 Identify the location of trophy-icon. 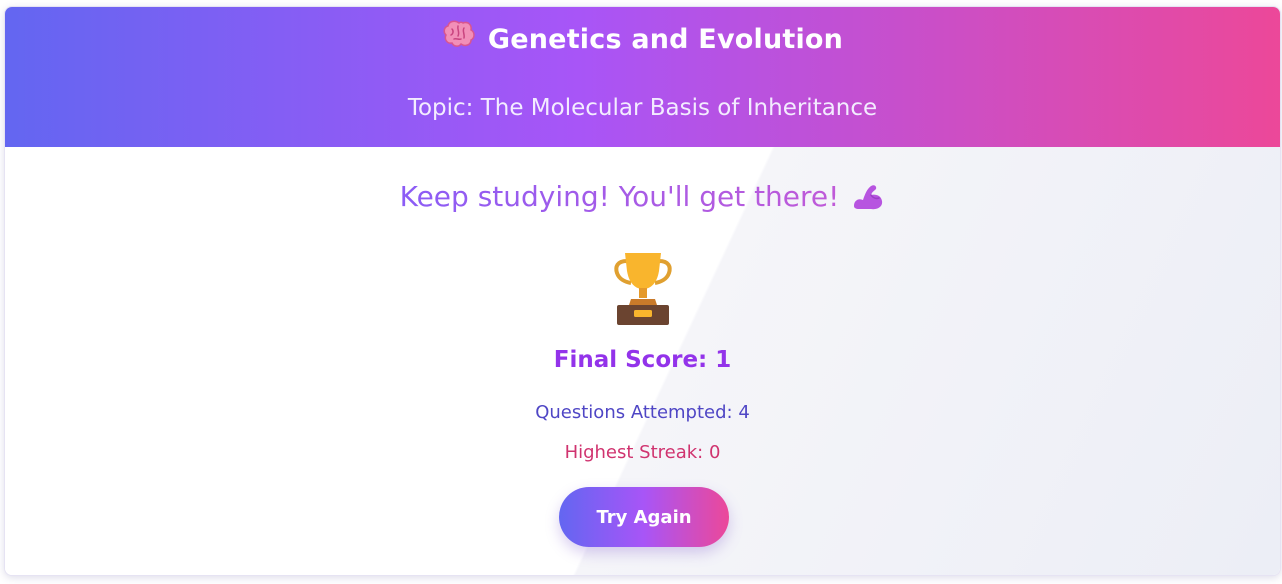
(643, 288).